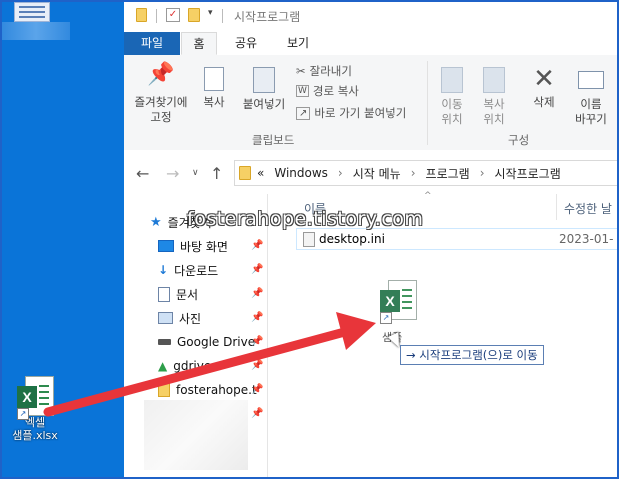 The width and height of the screenshot is (619, 479). What do you see at coordinates (356, 331) in the screenshot?
I see `arrow-head` at bounding box center [356, 331].